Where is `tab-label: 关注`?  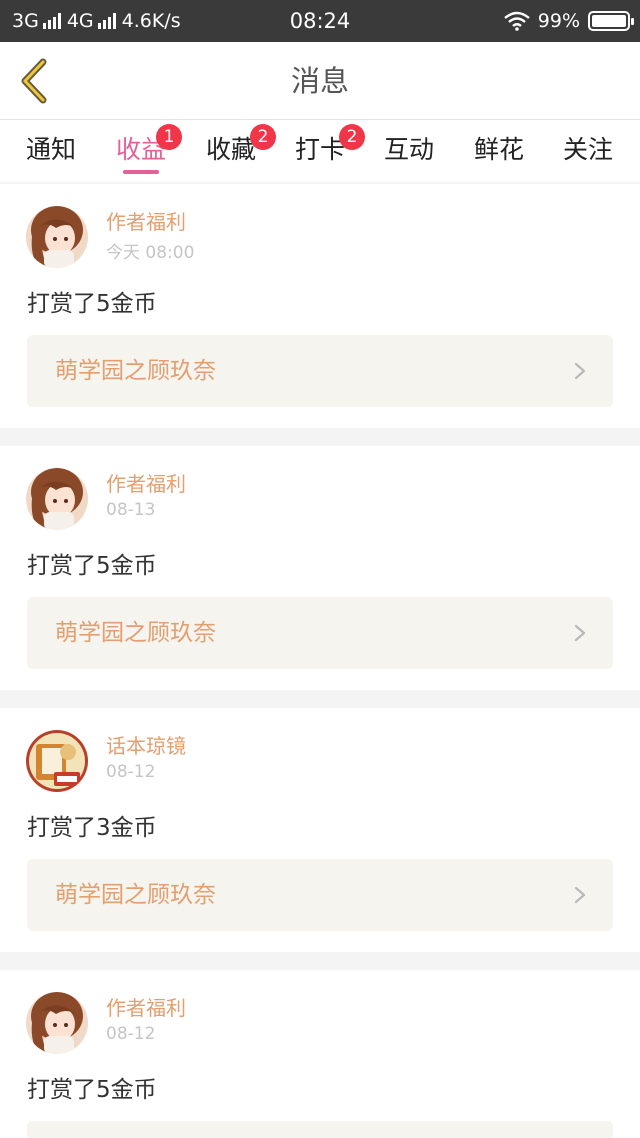
tab-label: 关注 is located at coordinates (587, 149).